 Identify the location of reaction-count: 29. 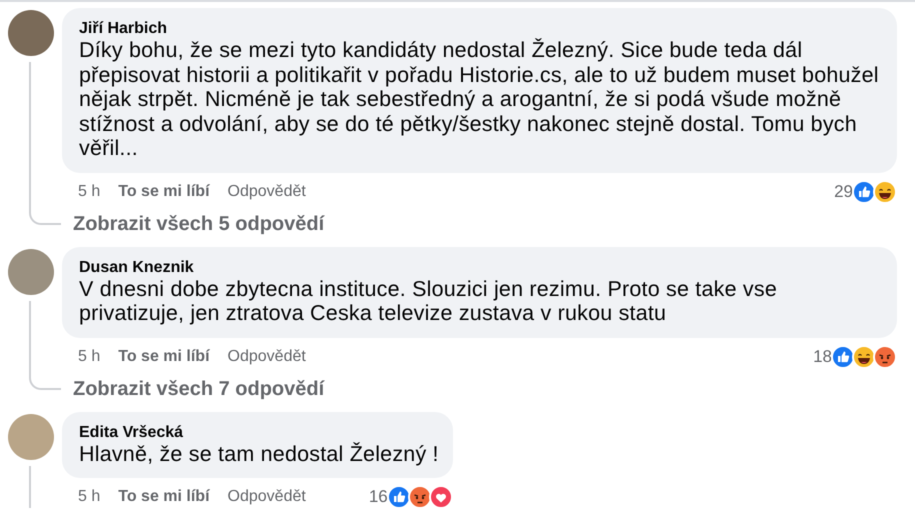
(843, 192).